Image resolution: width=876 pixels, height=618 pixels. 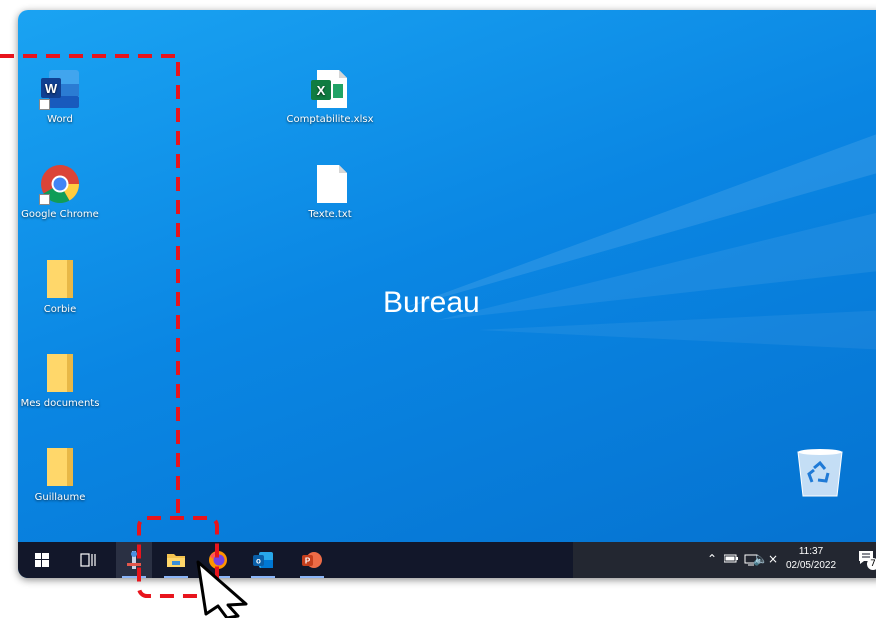 I want to click on pinned-app-icon, so click(x=134, y=560).